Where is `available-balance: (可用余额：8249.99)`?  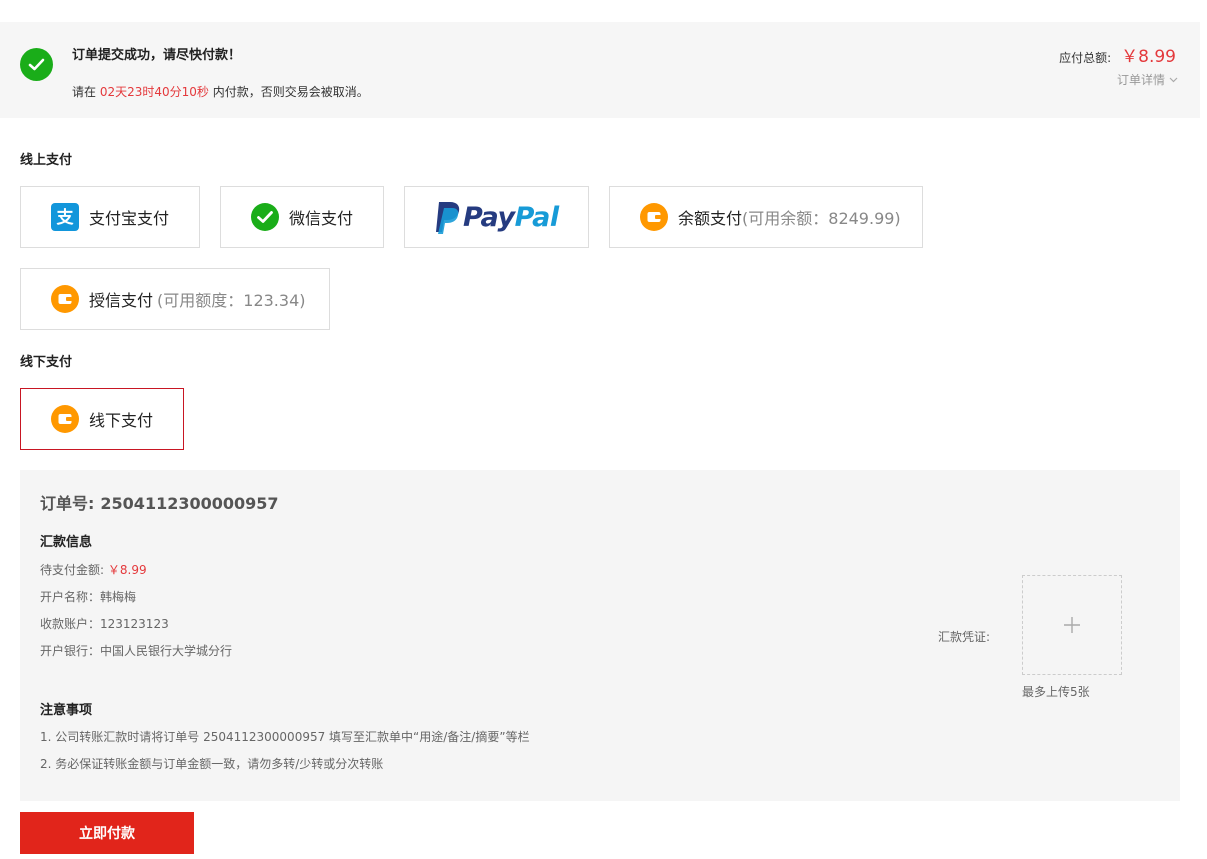
available-balance: (可用余额：8249.99) is located at coordinates (821, 218).